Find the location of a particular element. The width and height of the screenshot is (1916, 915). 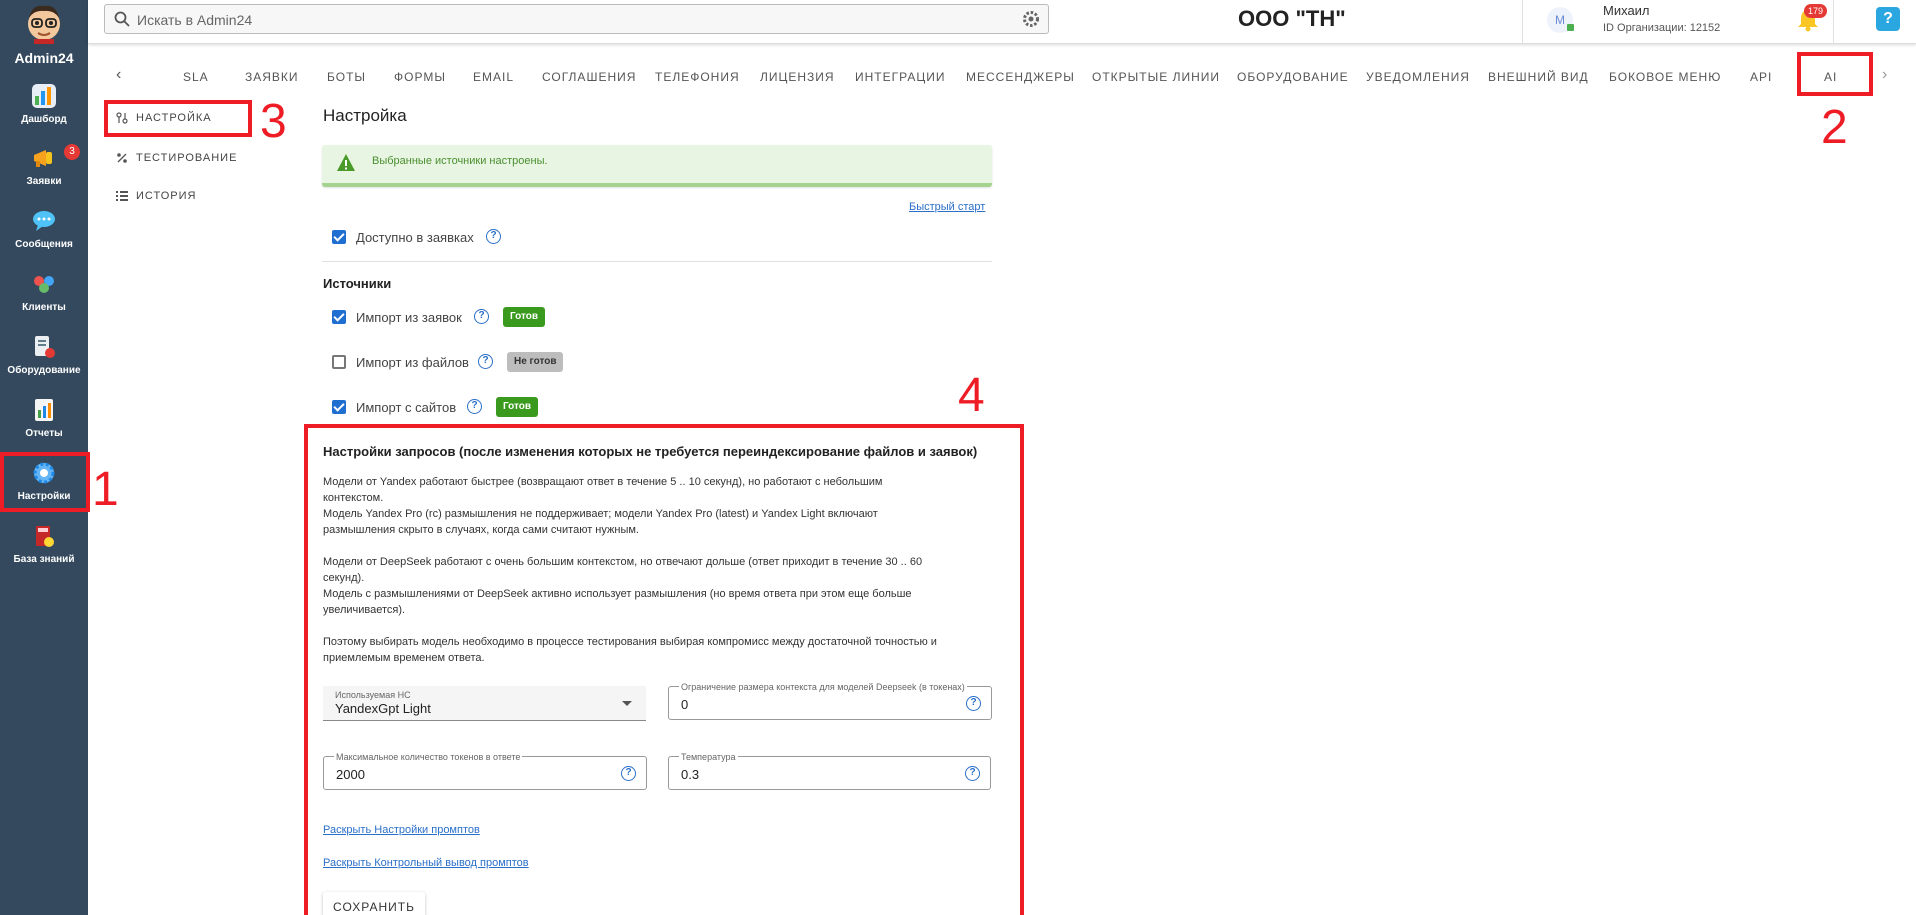

sidebar-item-dashboard: Дашборд is located at coordinates (44, 110).